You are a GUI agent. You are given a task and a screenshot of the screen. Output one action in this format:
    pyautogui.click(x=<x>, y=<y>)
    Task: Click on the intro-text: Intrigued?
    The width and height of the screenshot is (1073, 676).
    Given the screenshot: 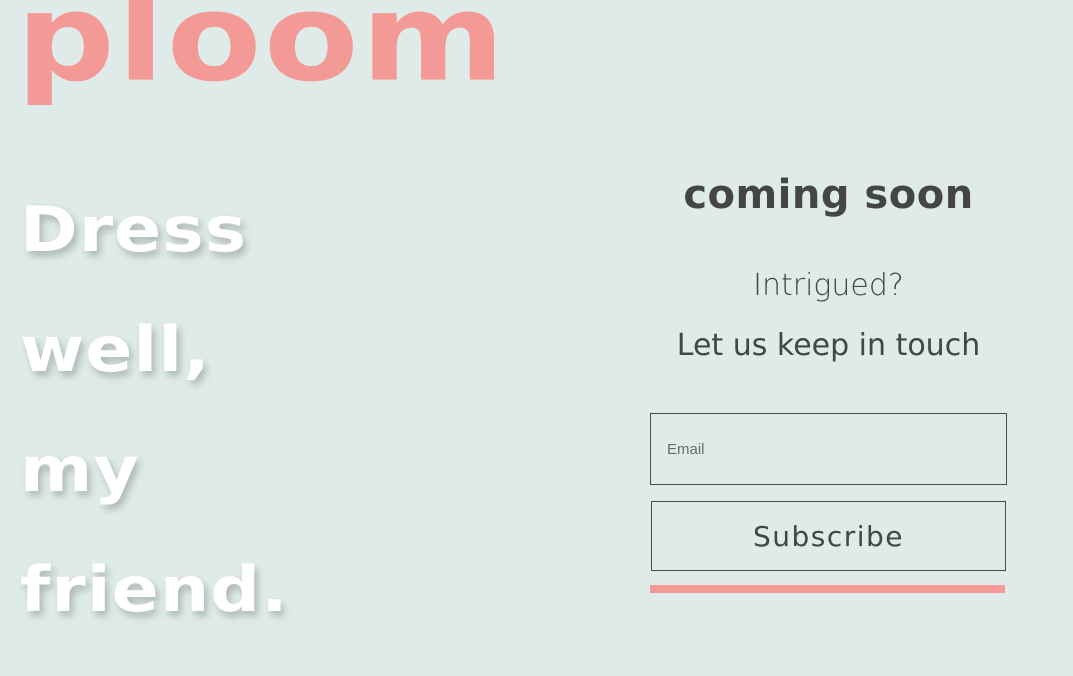 What is the action you would take?
    pyautogui.click(x=828, y=285)
    